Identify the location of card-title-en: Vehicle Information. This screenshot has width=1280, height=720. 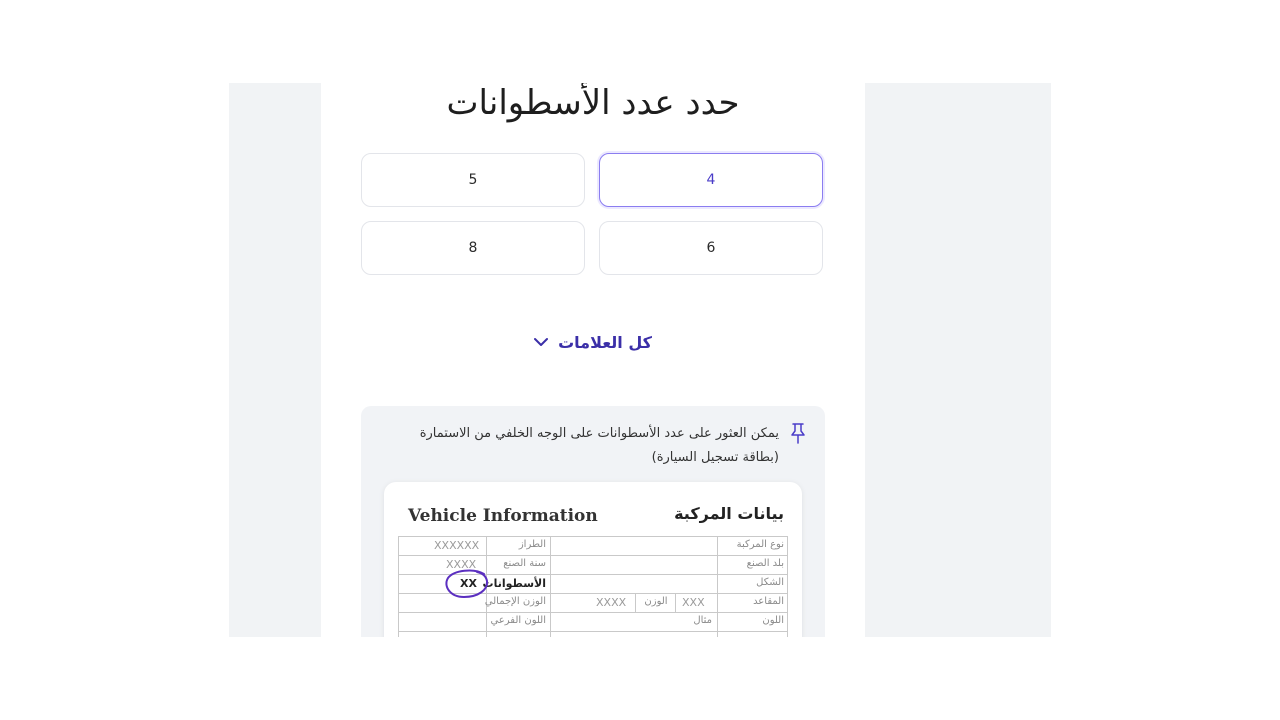
(503, 516).